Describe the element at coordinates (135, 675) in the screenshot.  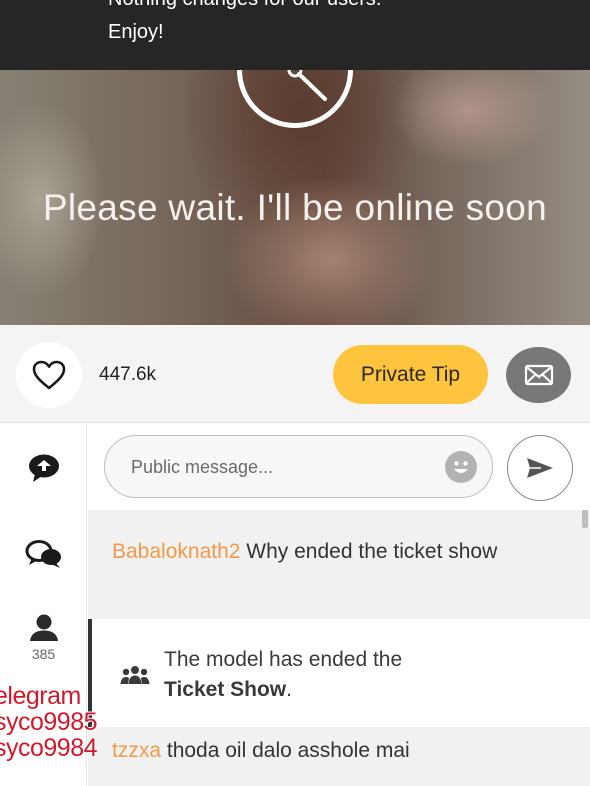
I see `group-icon` at that location.